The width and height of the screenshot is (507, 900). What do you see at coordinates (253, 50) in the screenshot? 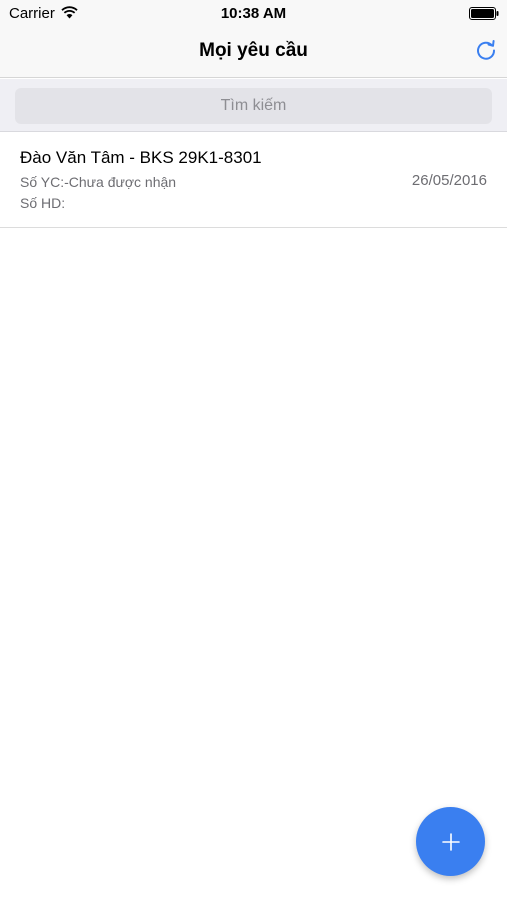
I see `page-title: Mọi yêu cầu` at bounding box center [253, 50].